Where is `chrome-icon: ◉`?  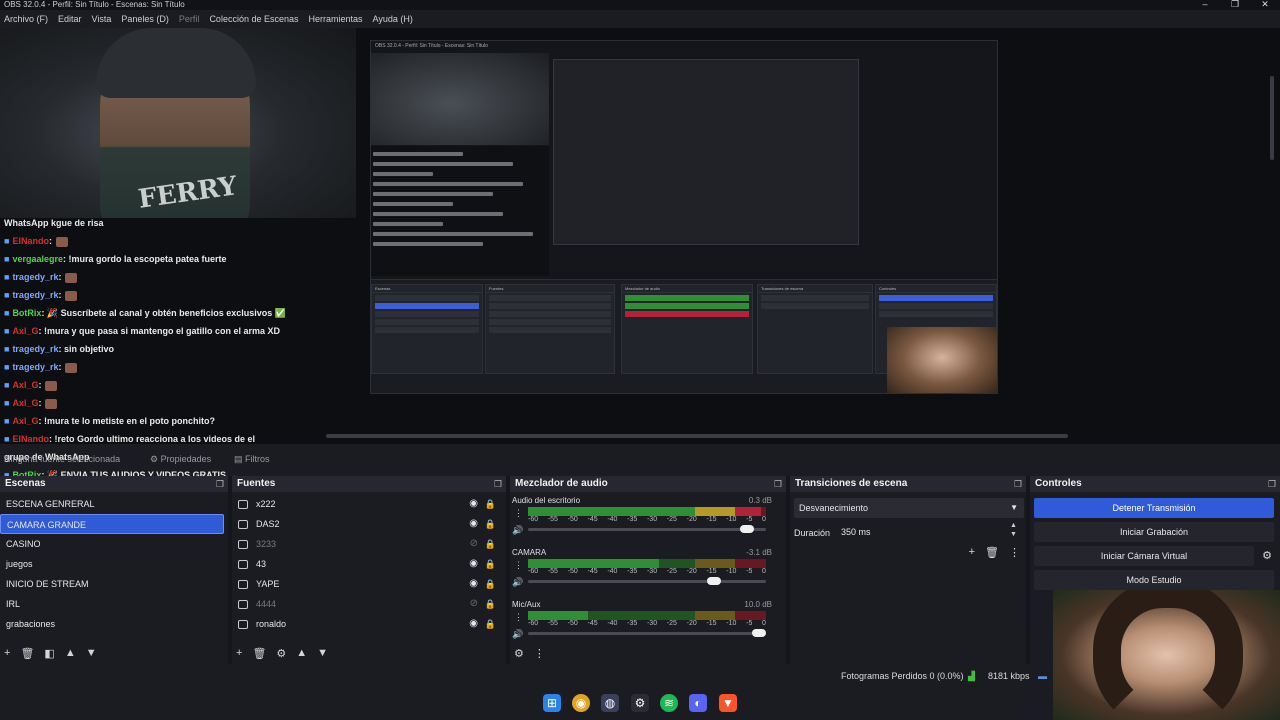
chrome-icon: ◉ is located at coordinates (581, 703).